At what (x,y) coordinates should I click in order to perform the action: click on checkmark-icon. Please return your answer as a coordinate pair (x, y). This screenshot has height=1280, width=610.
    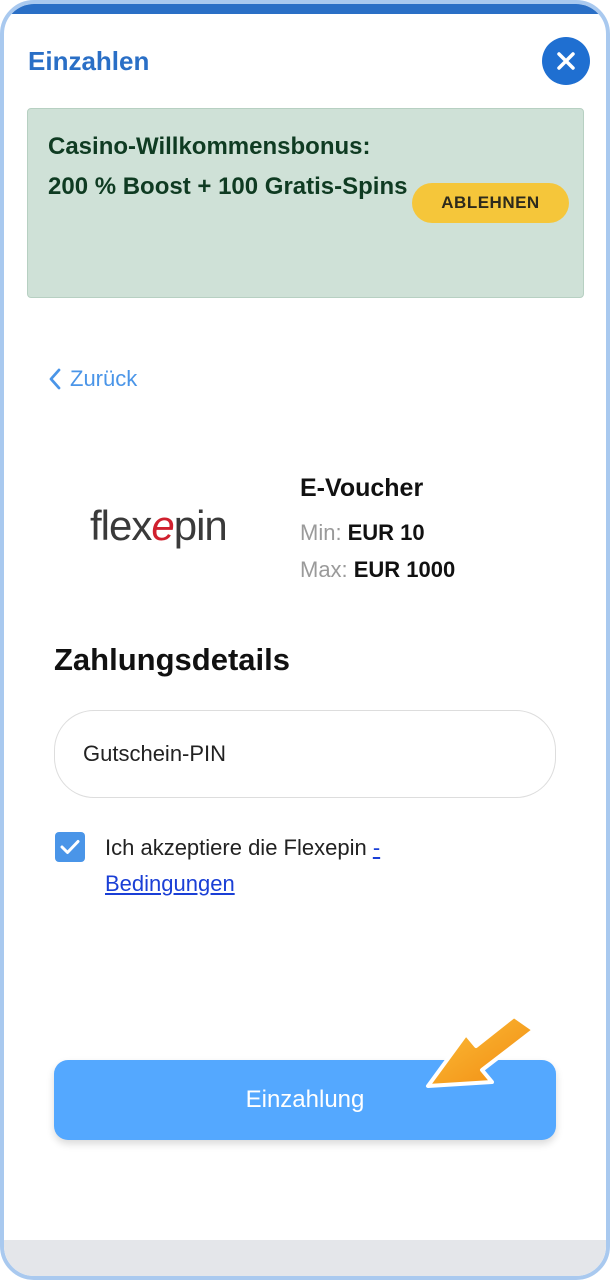
    Looking at the image, I should click on (70, 847).